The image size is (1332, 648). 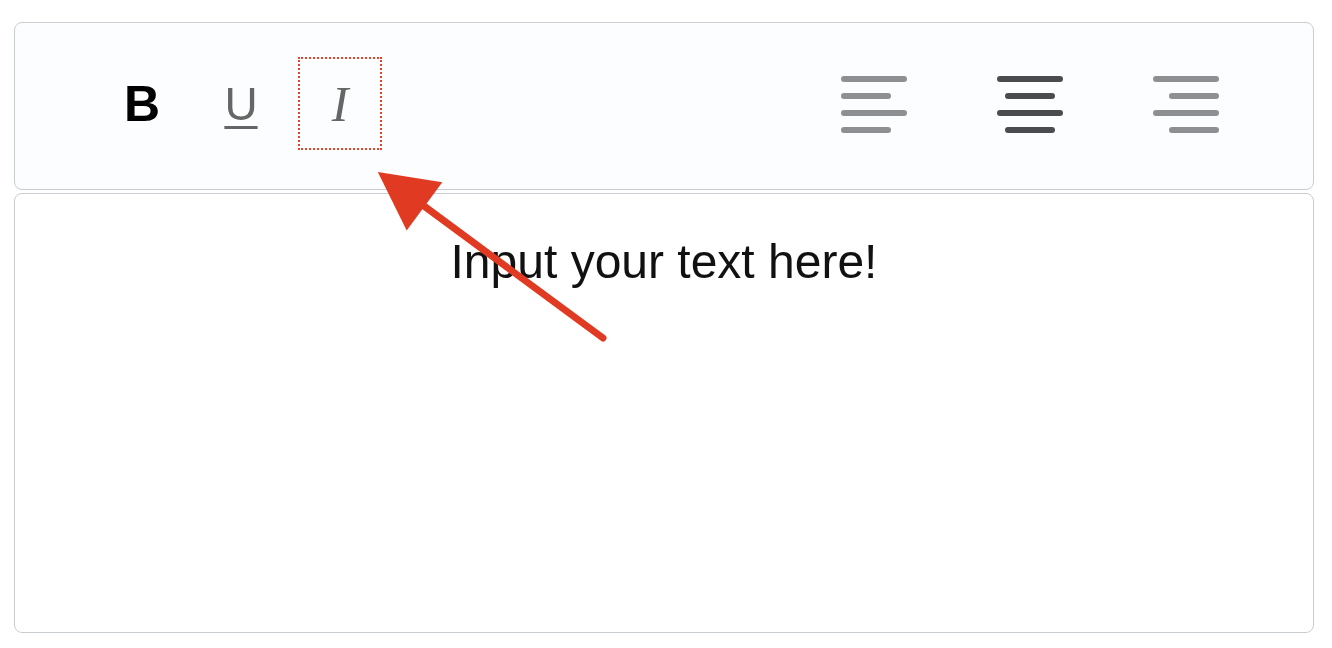 I want to click on bold-button: B, so click(x=142, y=103).